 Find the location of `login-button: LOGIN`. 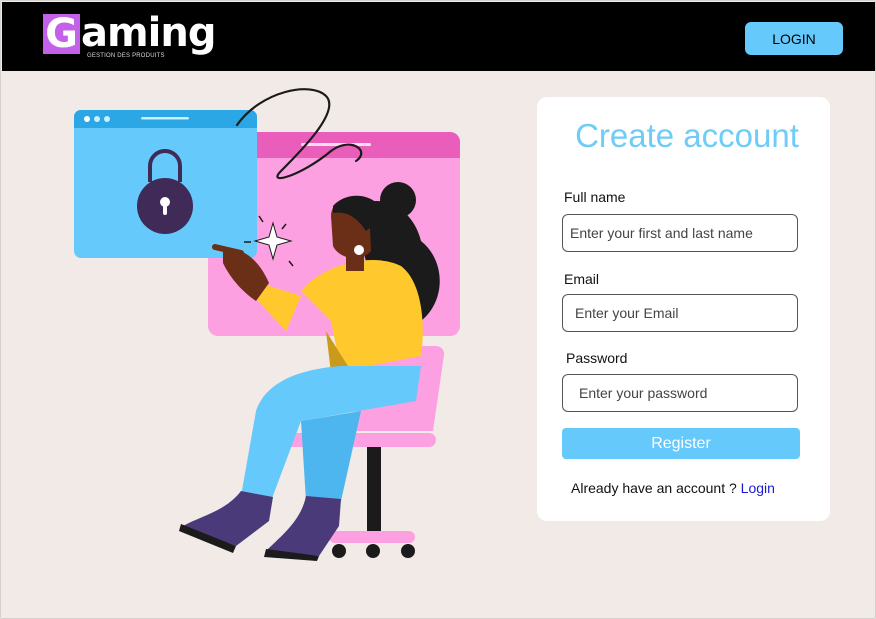

login-button: LOGIN is located at coordinates (794, 38).